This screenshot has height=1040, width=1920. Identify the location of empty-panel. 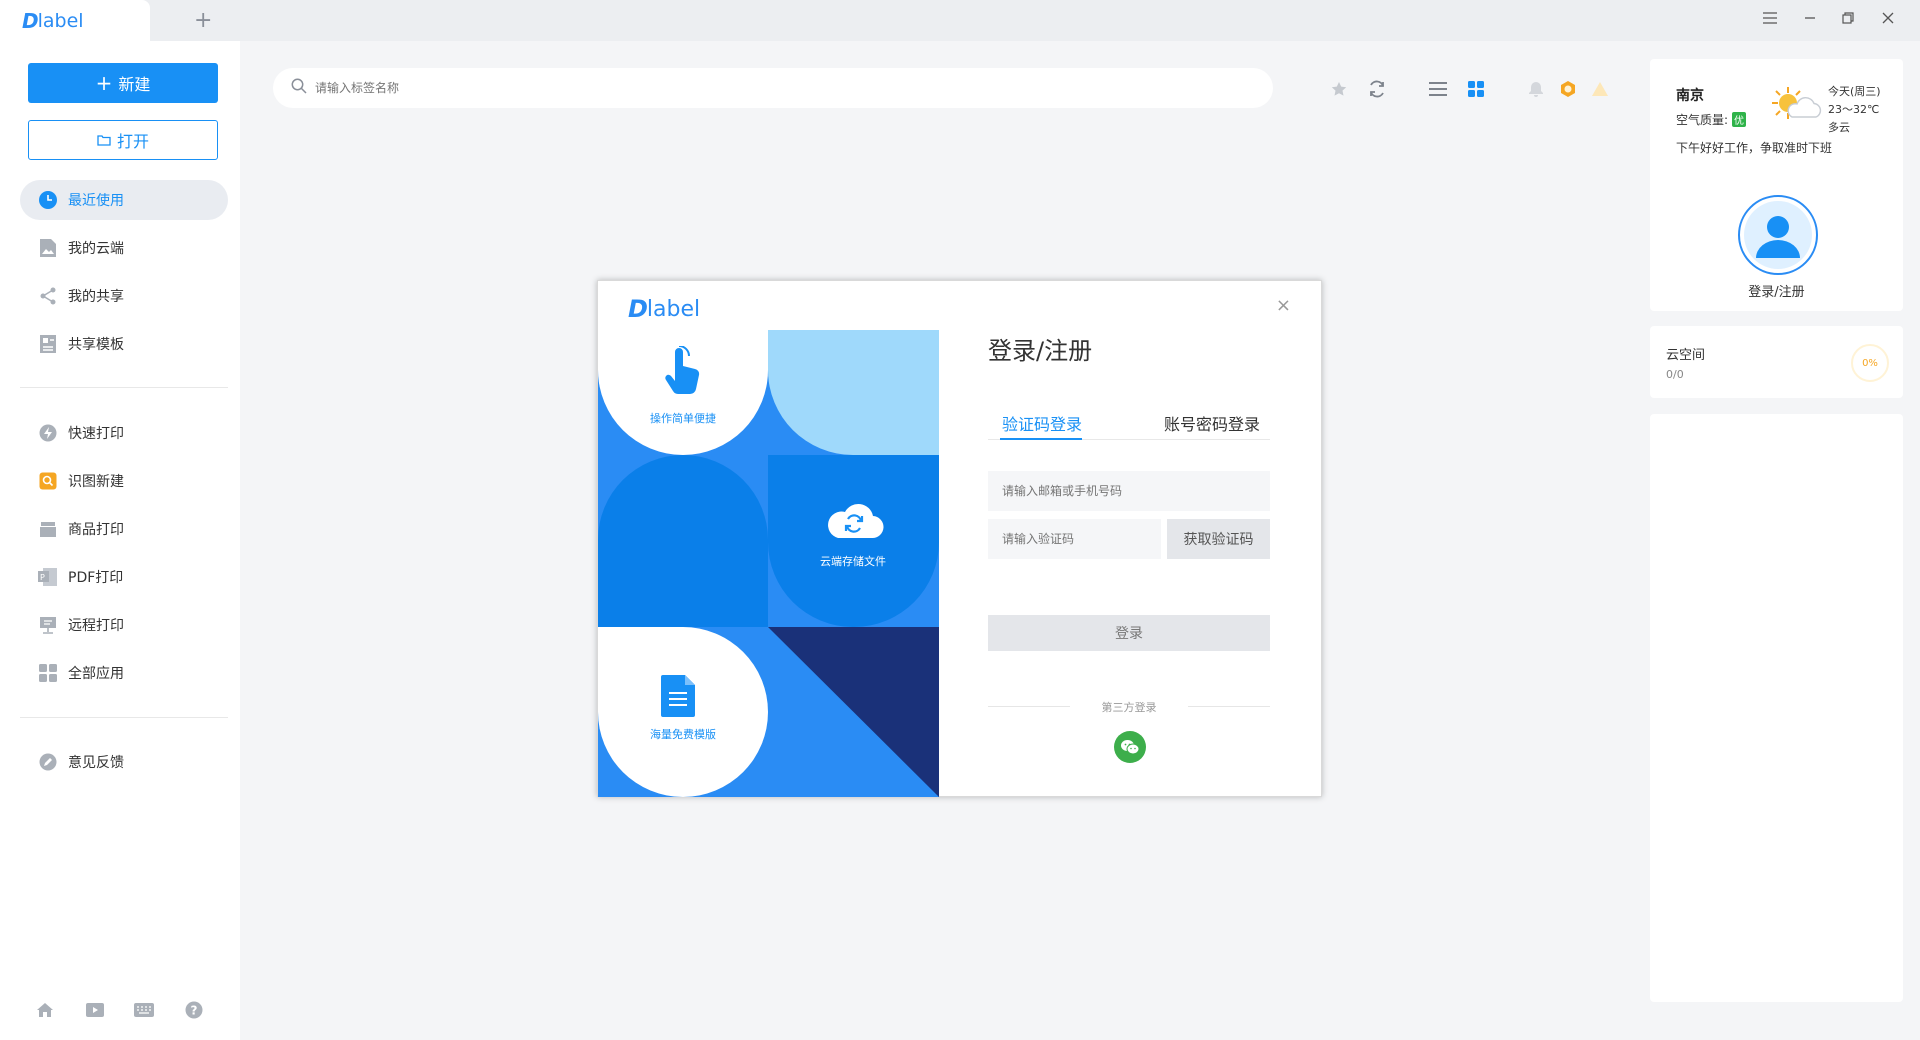
(1776, 708).